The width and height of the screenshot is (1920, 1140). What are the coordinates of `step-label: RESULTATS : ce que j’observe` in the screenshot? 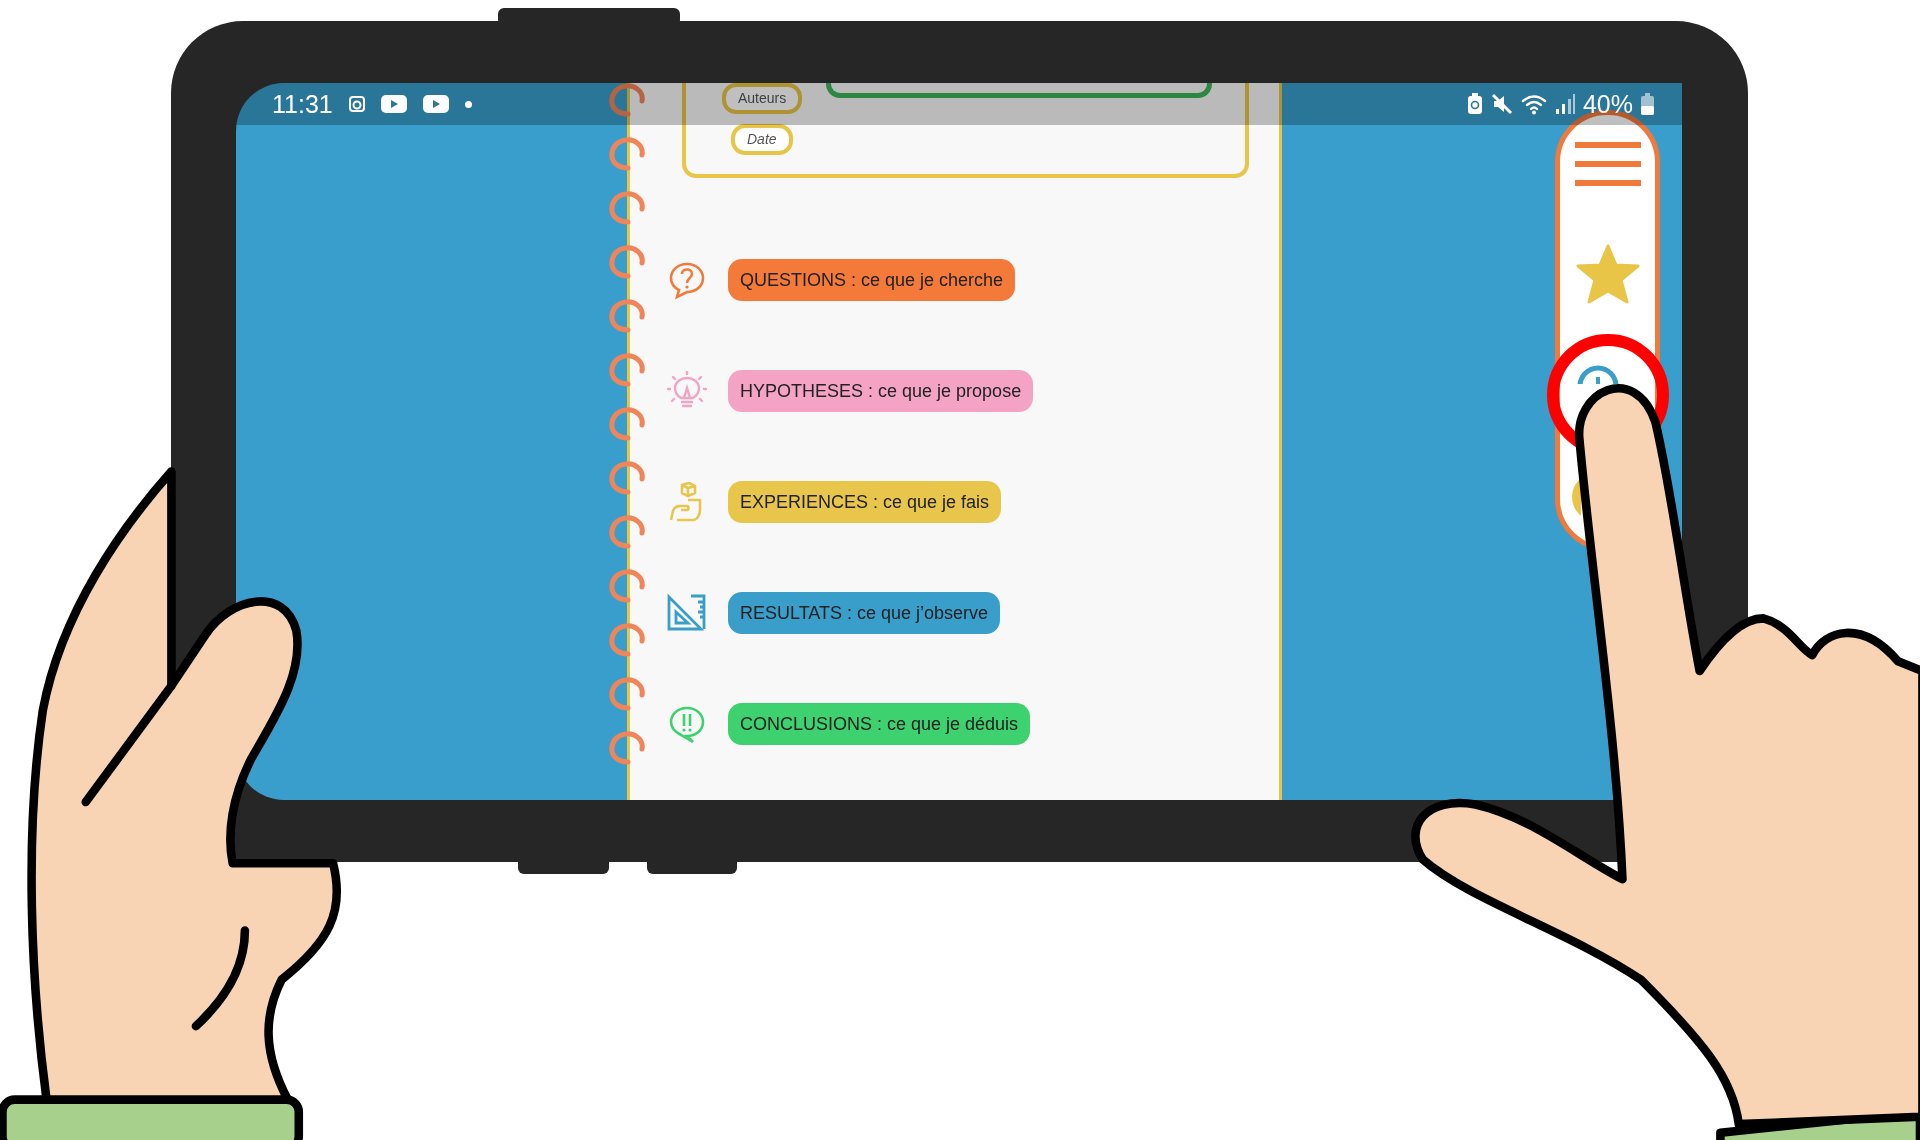 It's located at (864, 613).